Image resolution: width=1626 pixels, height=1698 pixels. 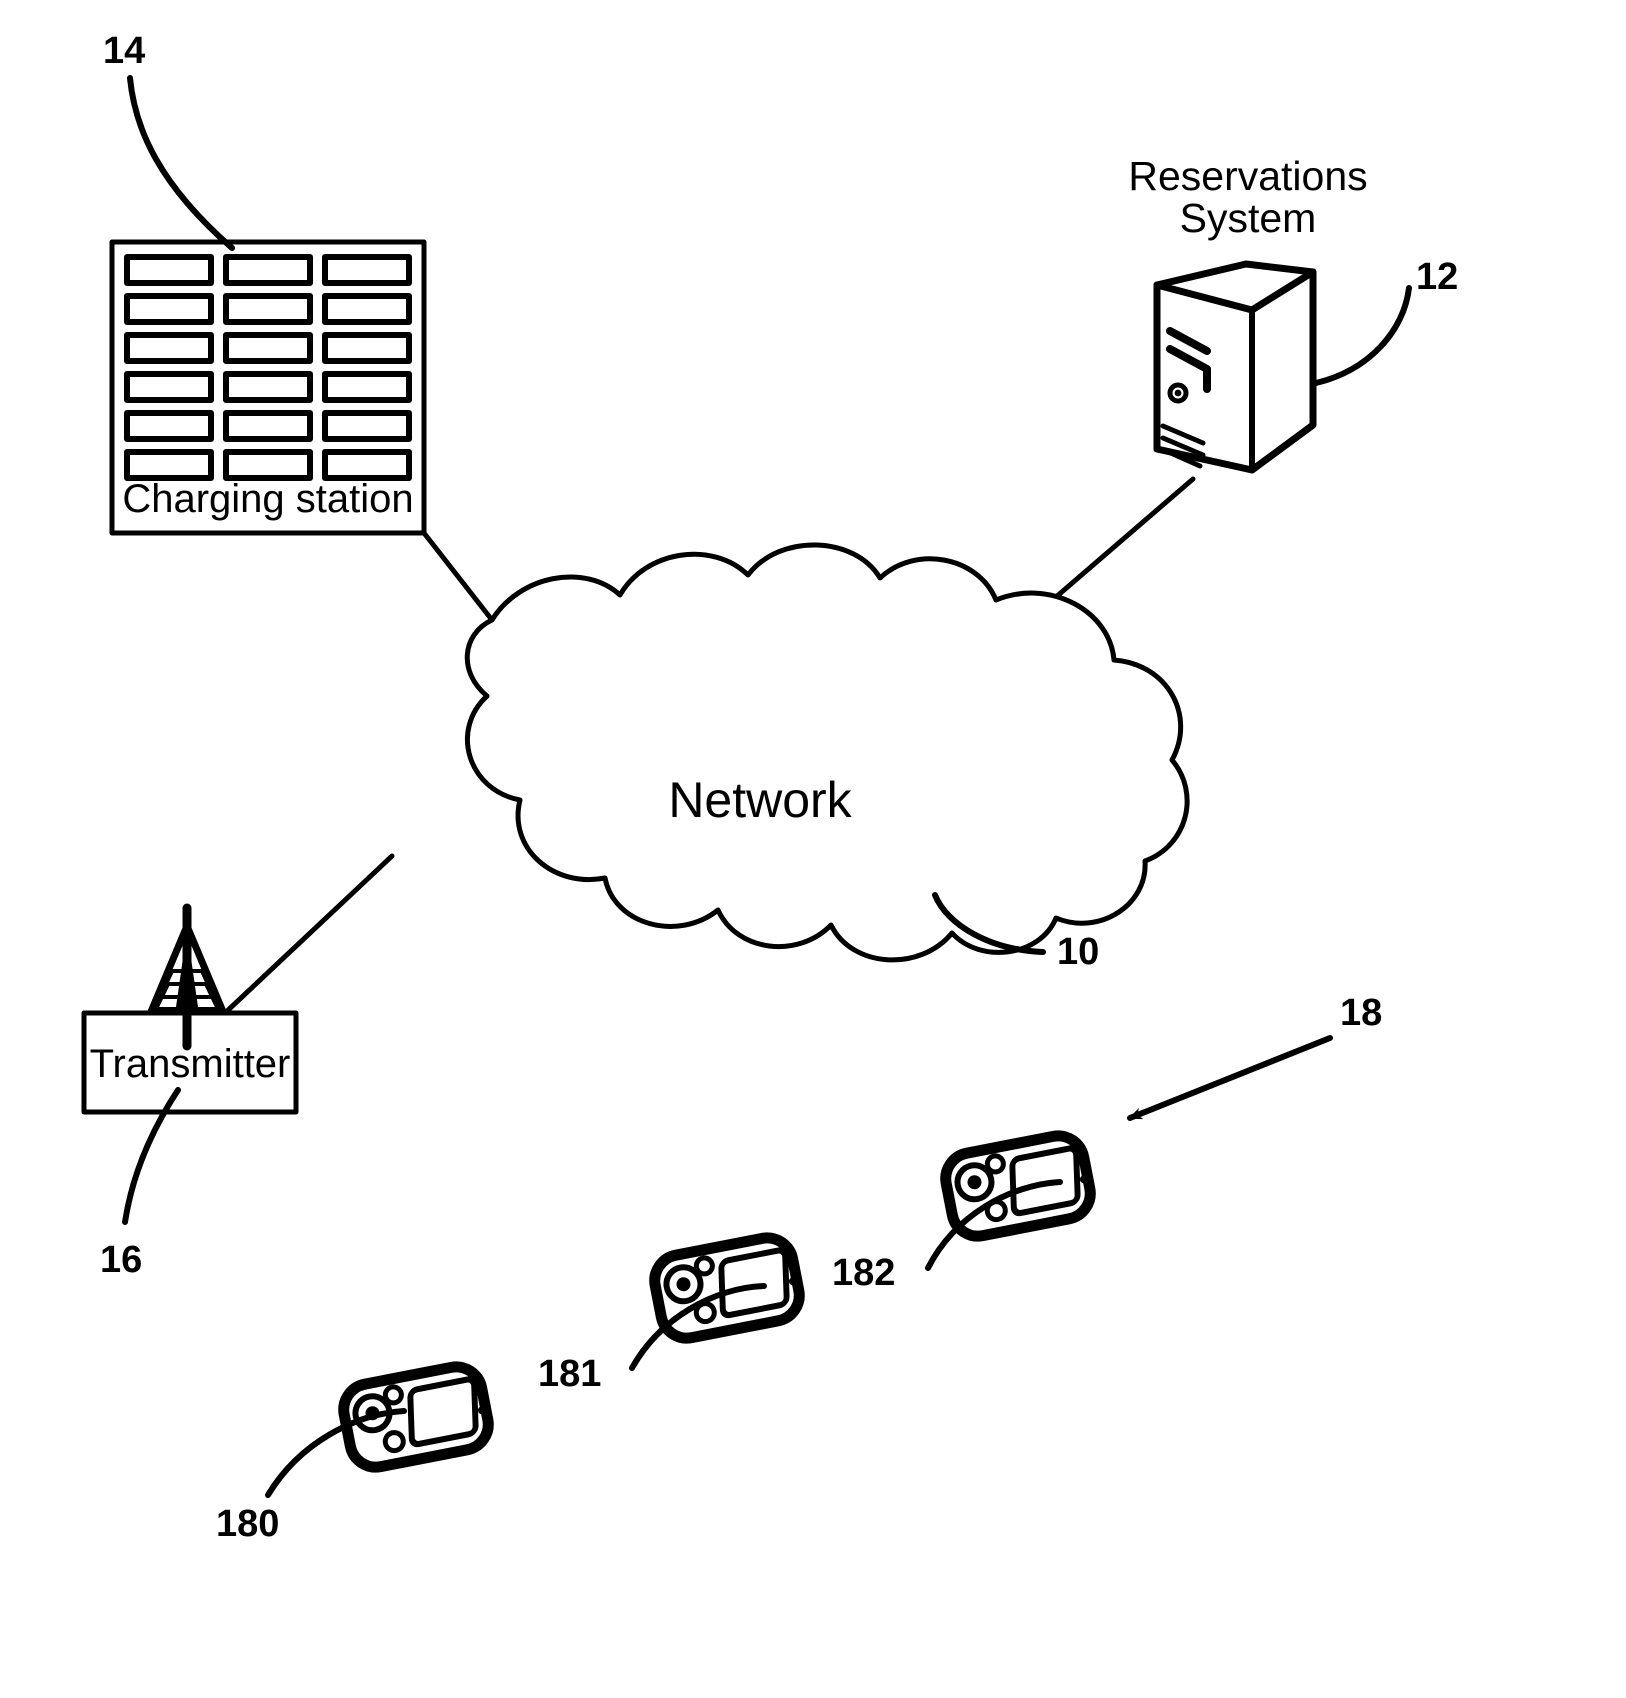 I want to click on link-charging-station-to-network, so click(x=458, y=576).